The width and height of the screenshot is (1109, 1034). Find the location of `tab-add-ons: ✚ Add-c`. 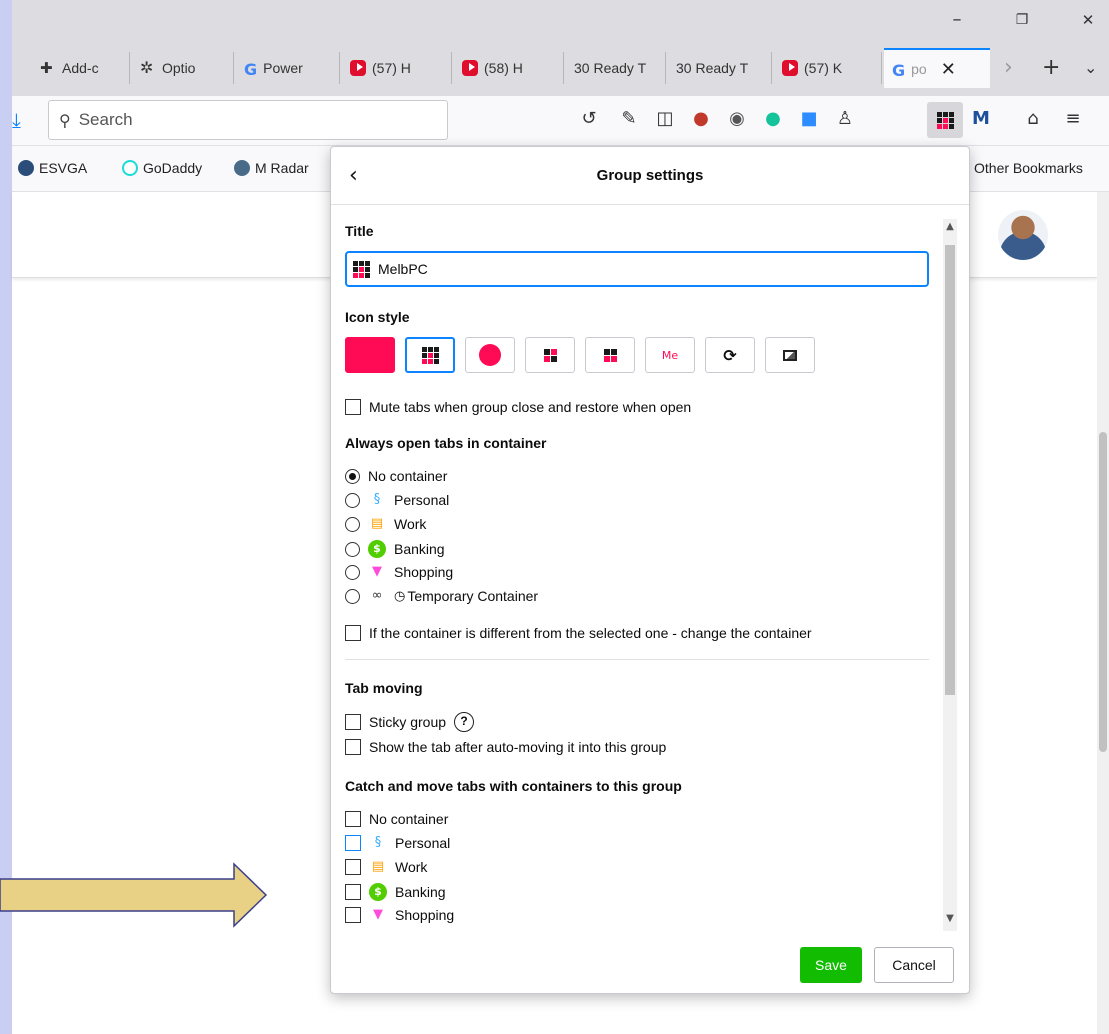

tab-add-ons: ✚ Add-c is located at coordinates (81, 68).